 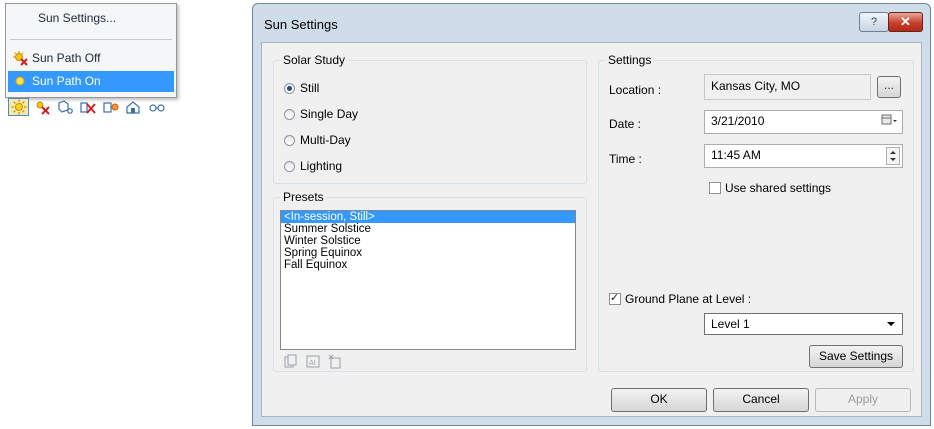 What do you see at coordinates (329, 114) in the screenshot?
I see `radio-label: Single Day` at bounding box center [329, 114].